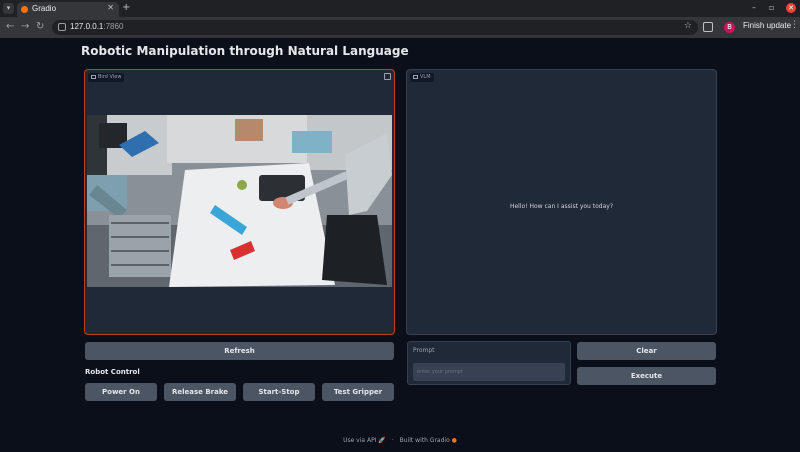 Image resolution: width=800 pixels, height=452 pixels. I want to click on bird-view-label: Bird View, so click(106, 77).